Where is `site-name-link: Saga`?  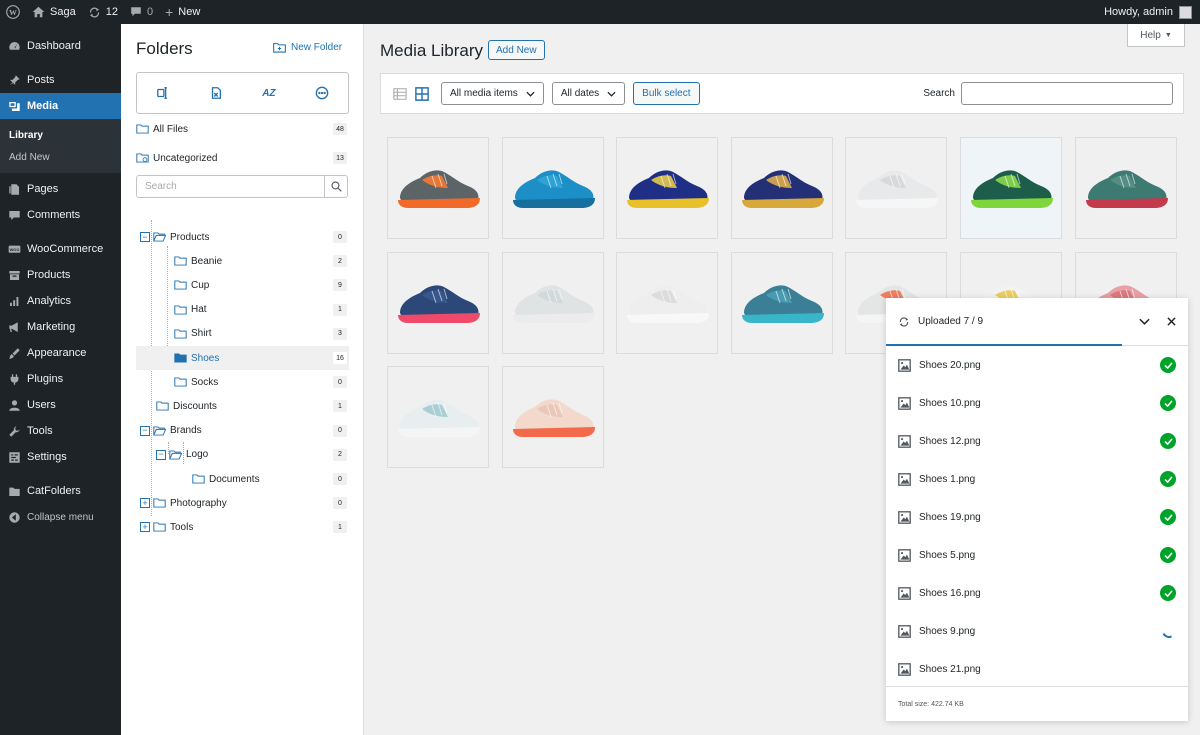
site-name-link: Saga is located at coordinates (54, 12).